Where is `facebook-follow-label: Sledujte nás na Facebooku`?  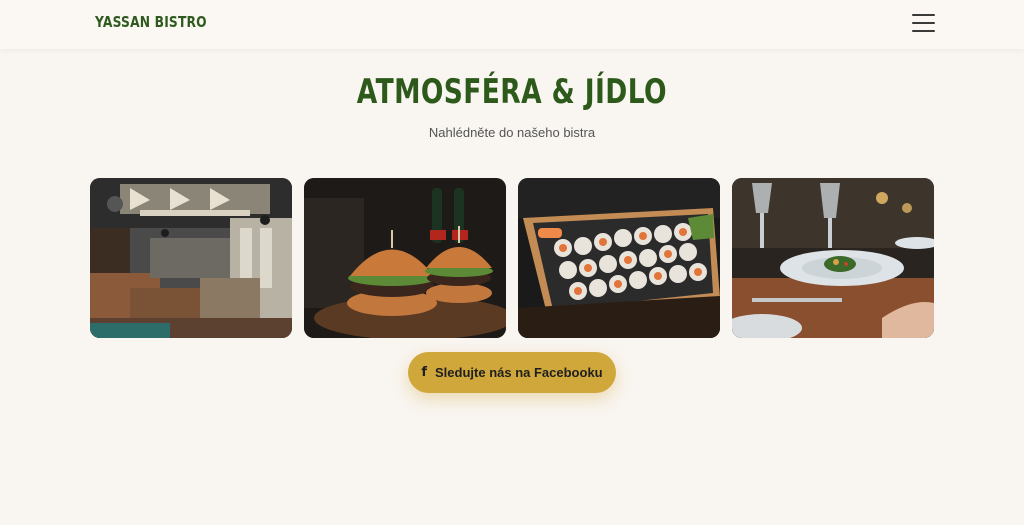 facebook-follow-label: Sledujte nás na Facebooku is located at coordinates (519, 372).